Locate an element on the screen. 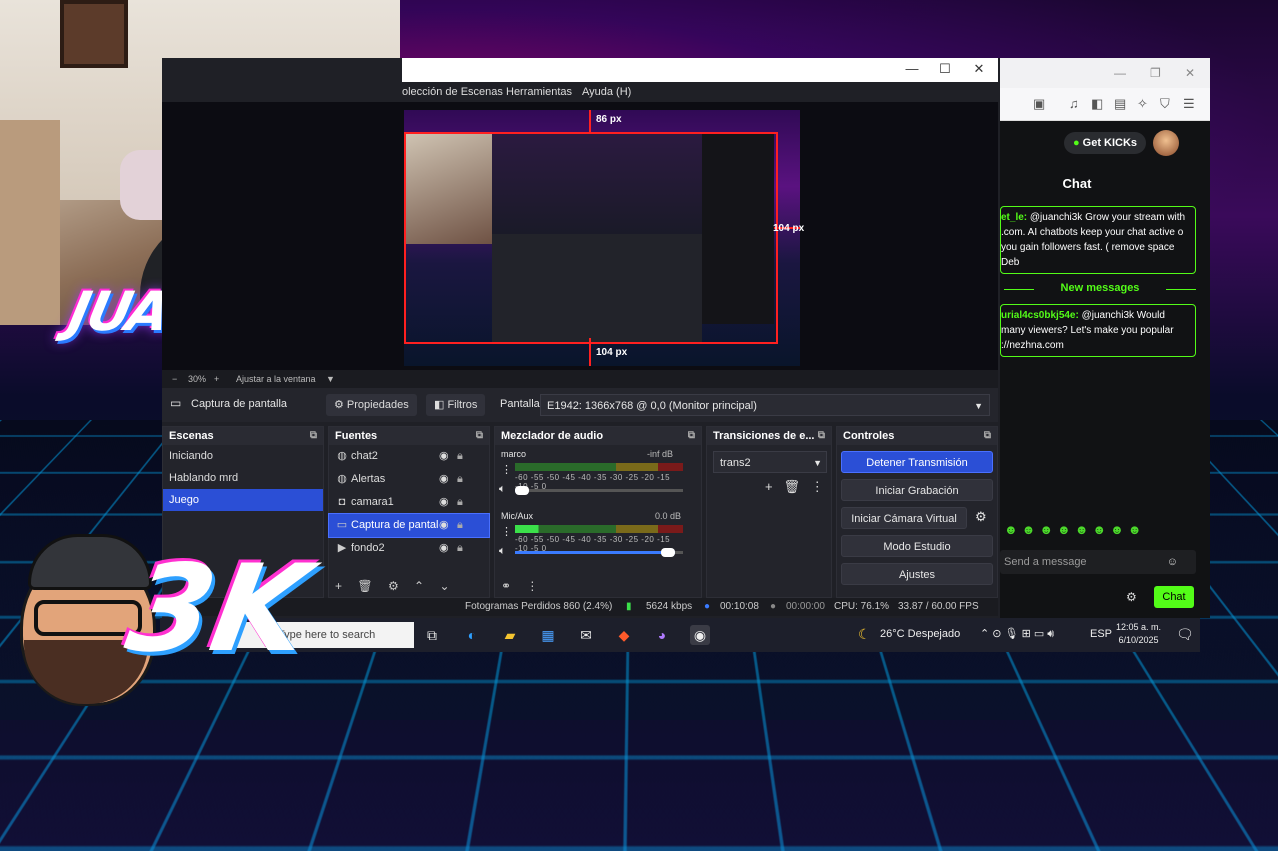 This screenshot has width=1278, height=851. zoom-out-icon: − is located at coordinates (174, 379).